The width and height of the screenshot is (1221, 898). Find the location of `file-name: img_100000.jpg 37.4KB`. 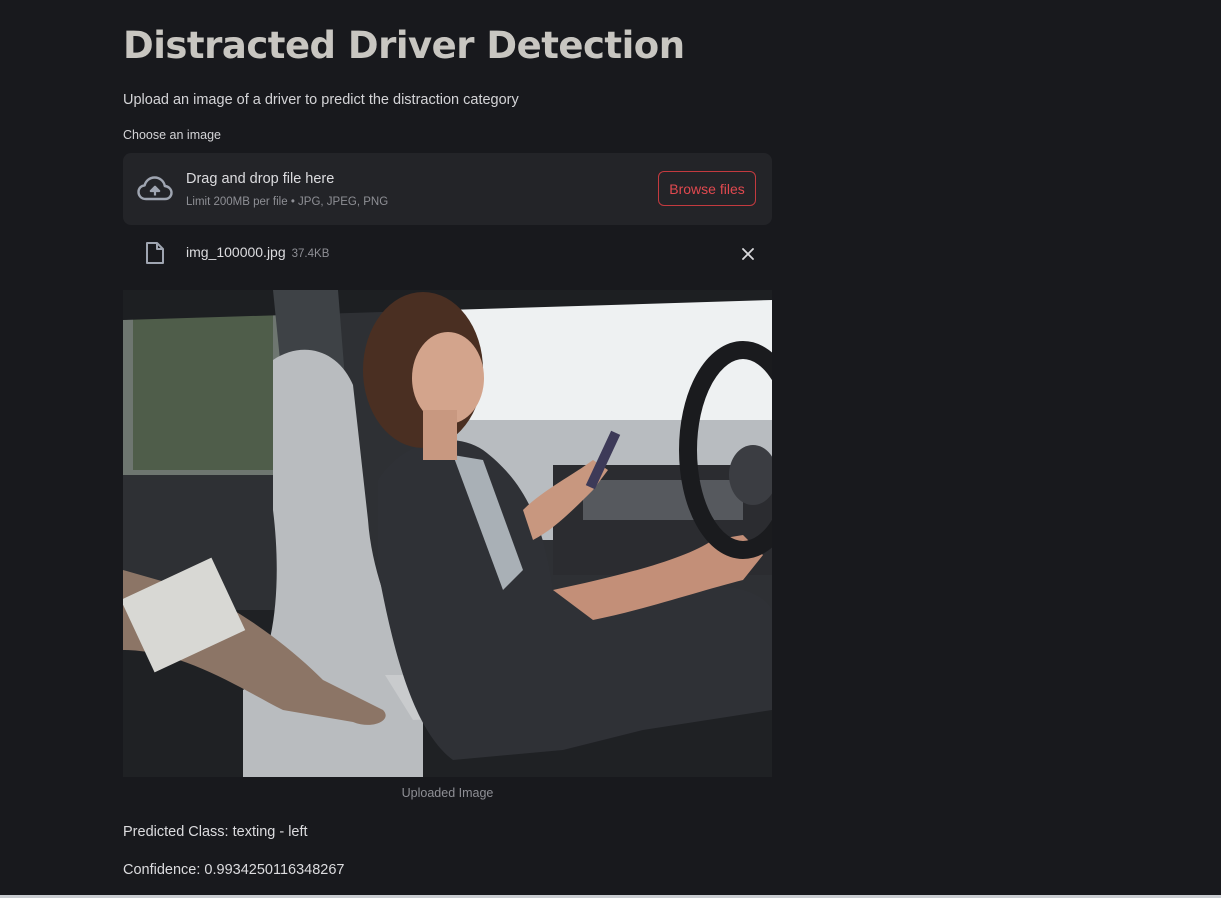

file-name: img_100000.jpg 37.4KB is located at coordinates (257, 252).